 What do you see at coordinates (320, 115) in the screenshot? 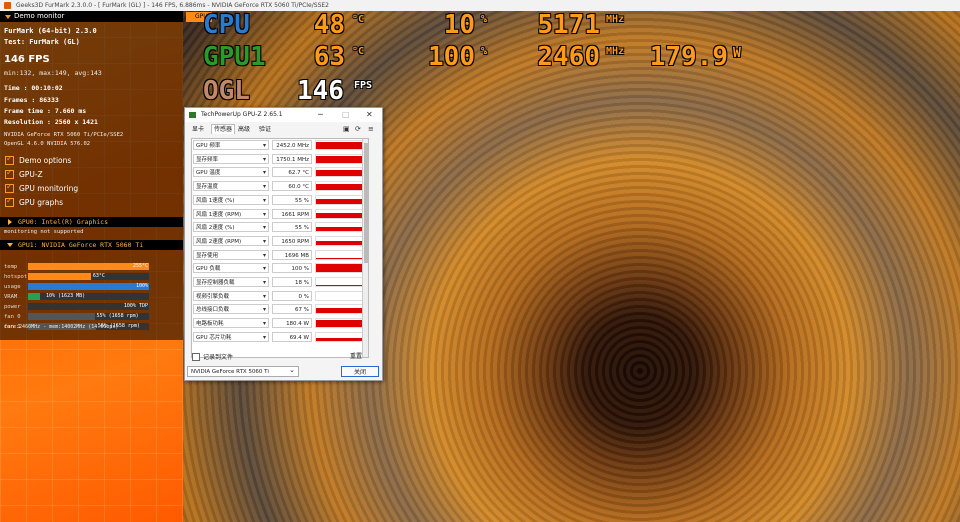
I see `minimize-icon: ─` at bounding box center [320, 115].